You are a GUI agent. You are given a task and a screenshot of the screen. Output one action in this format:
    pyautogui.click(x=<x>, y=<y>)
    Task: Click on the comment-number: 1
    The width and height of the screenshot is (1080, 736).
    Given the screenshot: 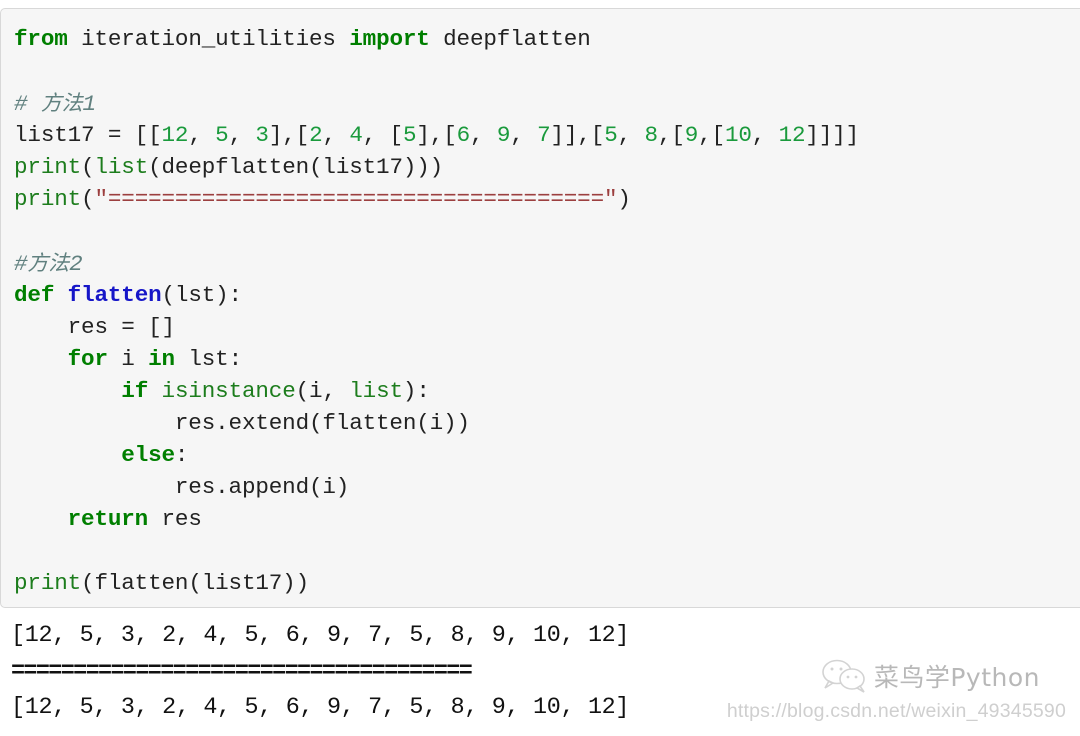 What is the action you would take?
    pyautogui.click(x=89, y=104)
    